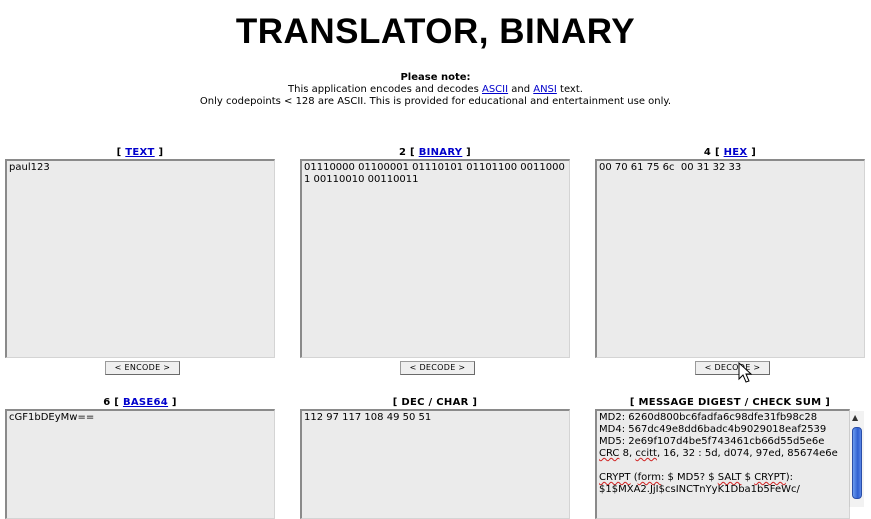  I want to click on base64-panel-label: 6 [ BASE64 ], so click(140, 402).